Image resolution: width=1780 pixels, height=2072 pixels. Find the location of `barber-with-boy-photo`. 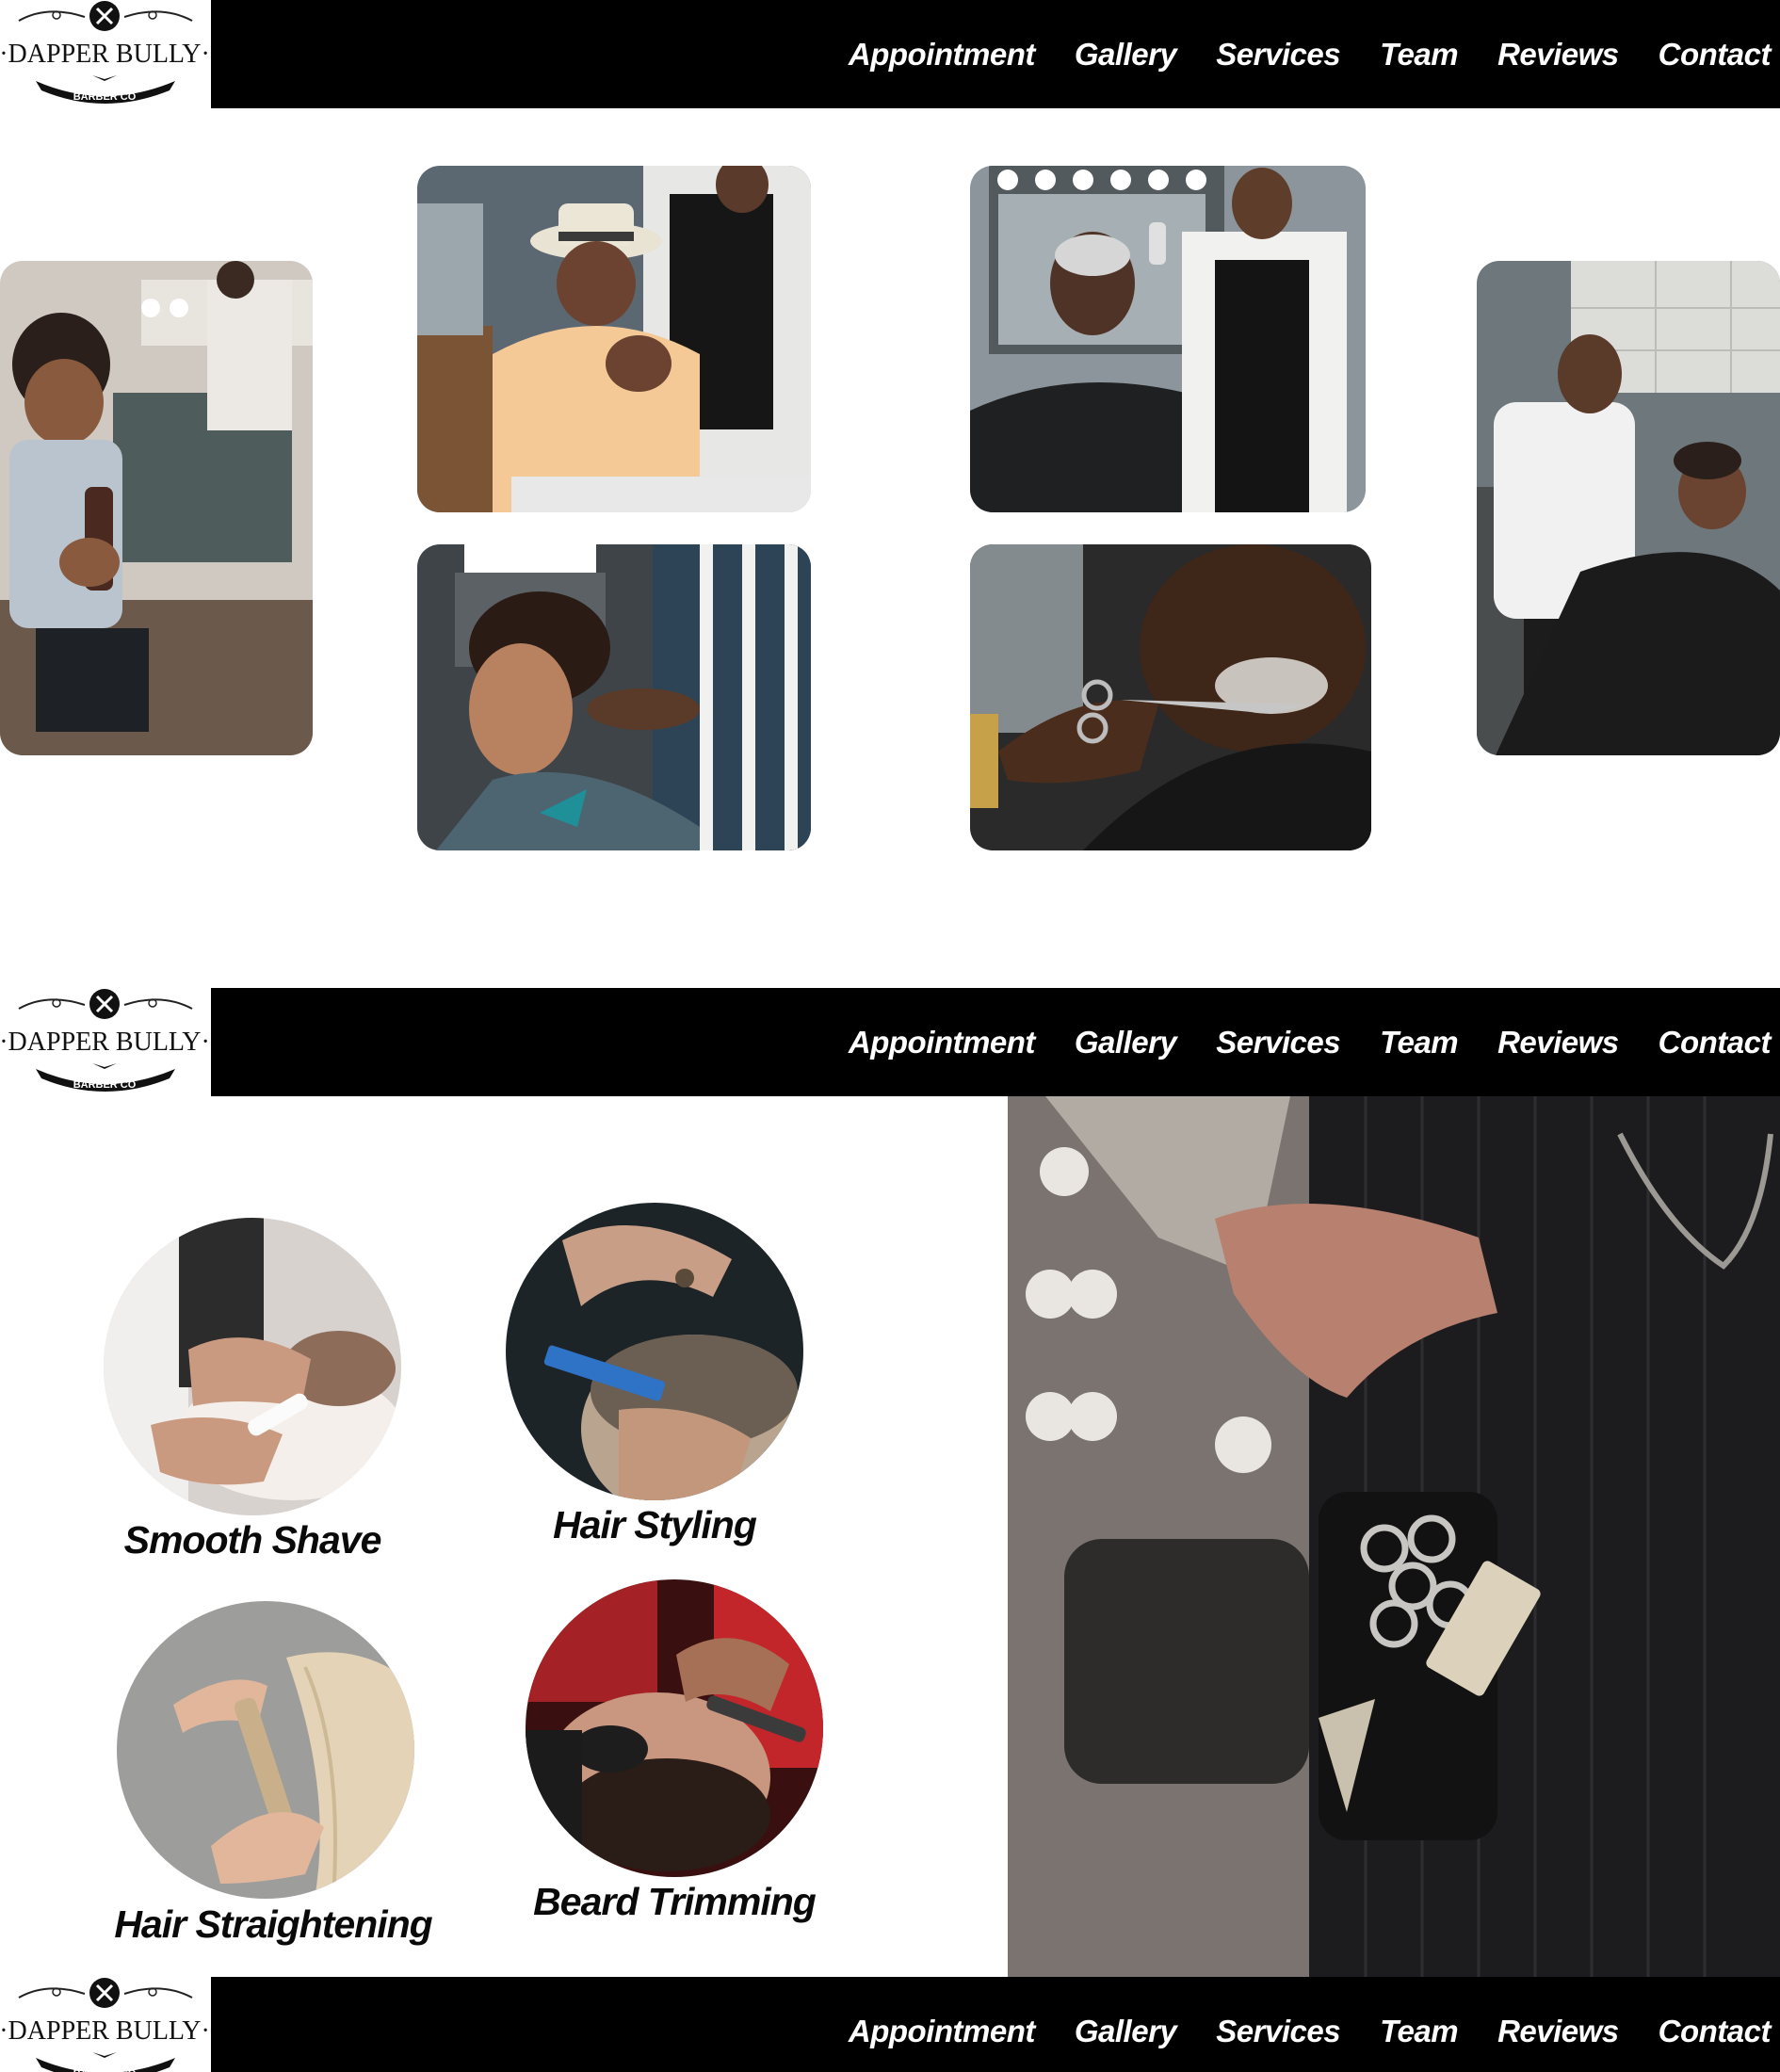

barber-with-boy-photo is located at coordinates (1628, 508).